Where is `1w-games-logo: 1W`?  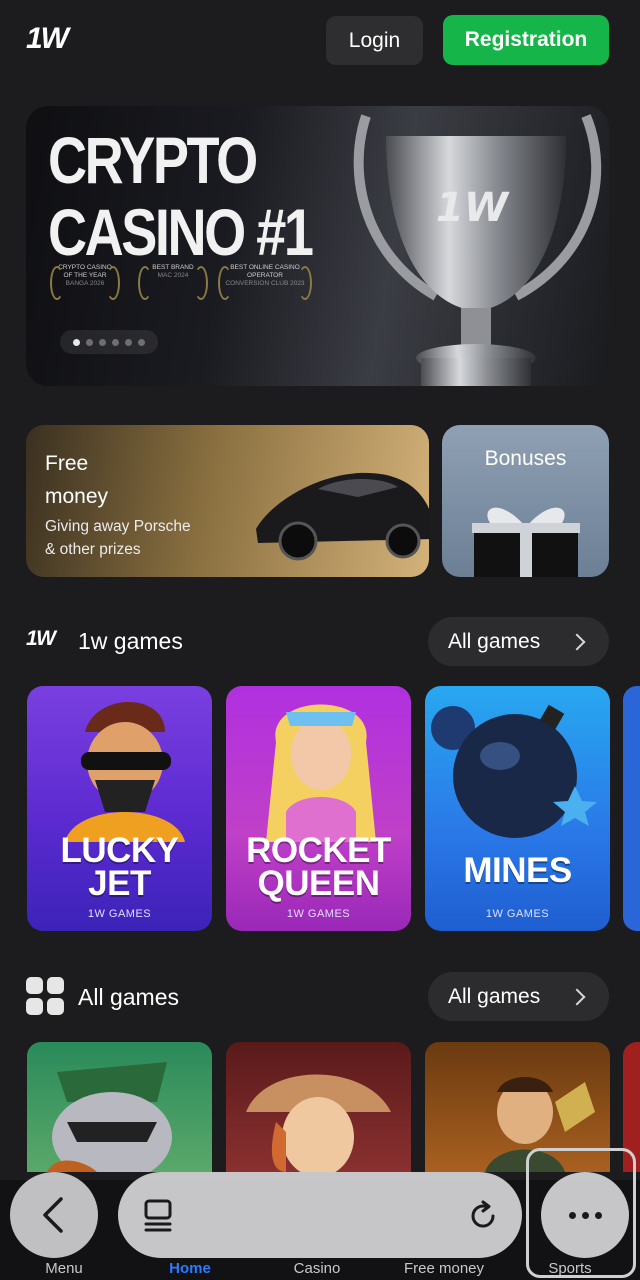
1w-games-logo: 1W is located at coordinates (41, 638).